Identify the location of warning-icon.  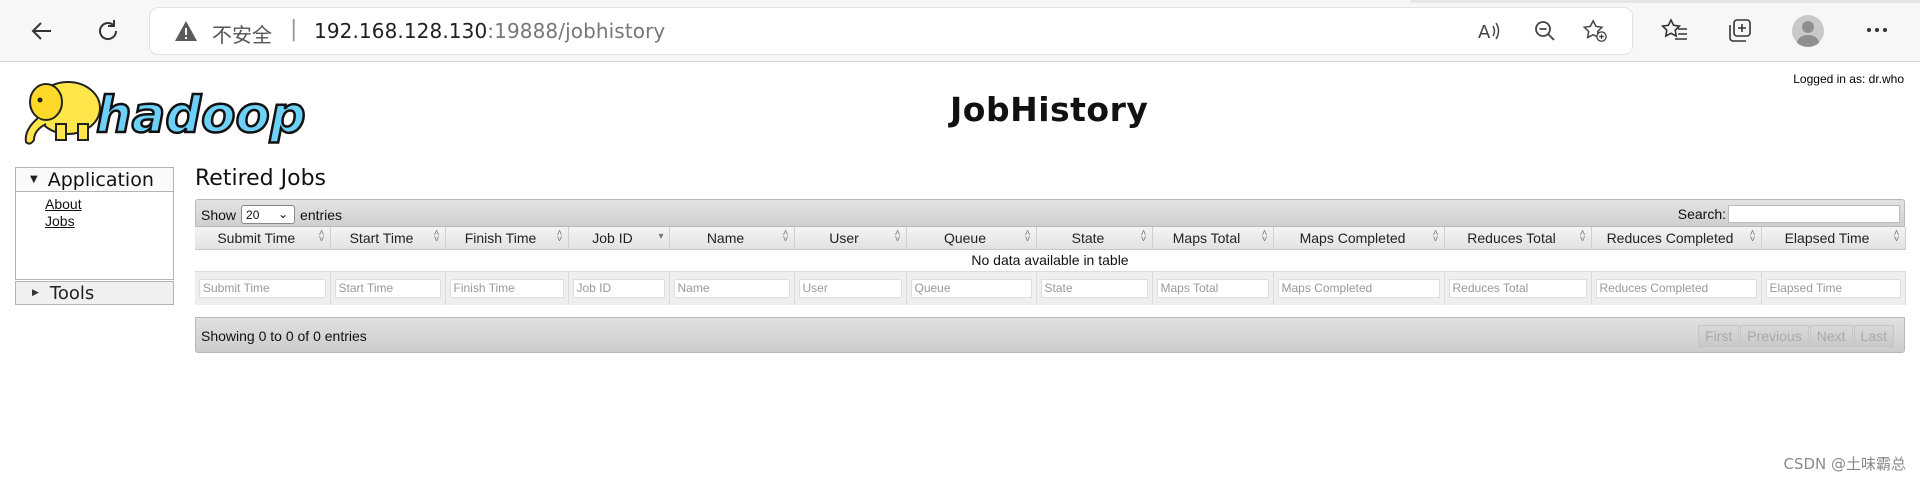
(186, 33).